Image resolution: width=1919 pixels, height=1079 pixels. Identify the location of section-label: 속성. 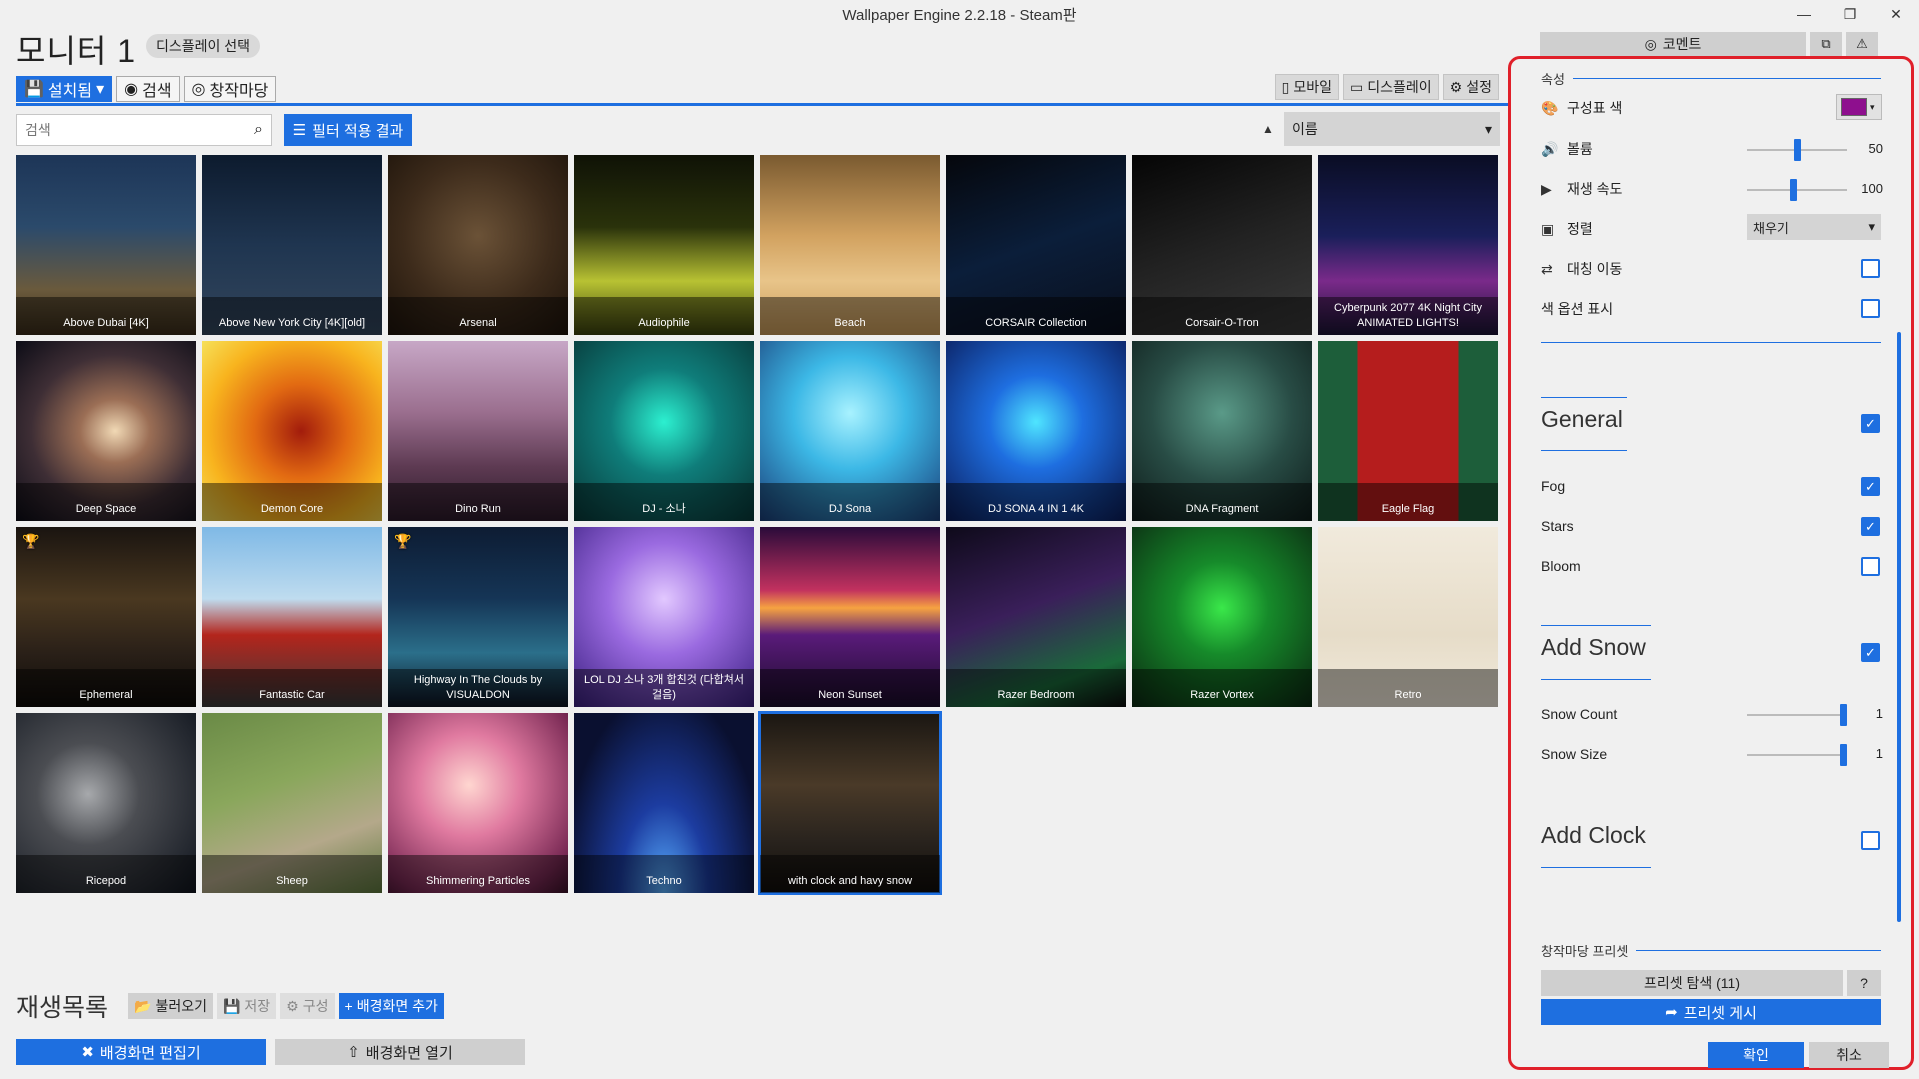
(1553, 79).